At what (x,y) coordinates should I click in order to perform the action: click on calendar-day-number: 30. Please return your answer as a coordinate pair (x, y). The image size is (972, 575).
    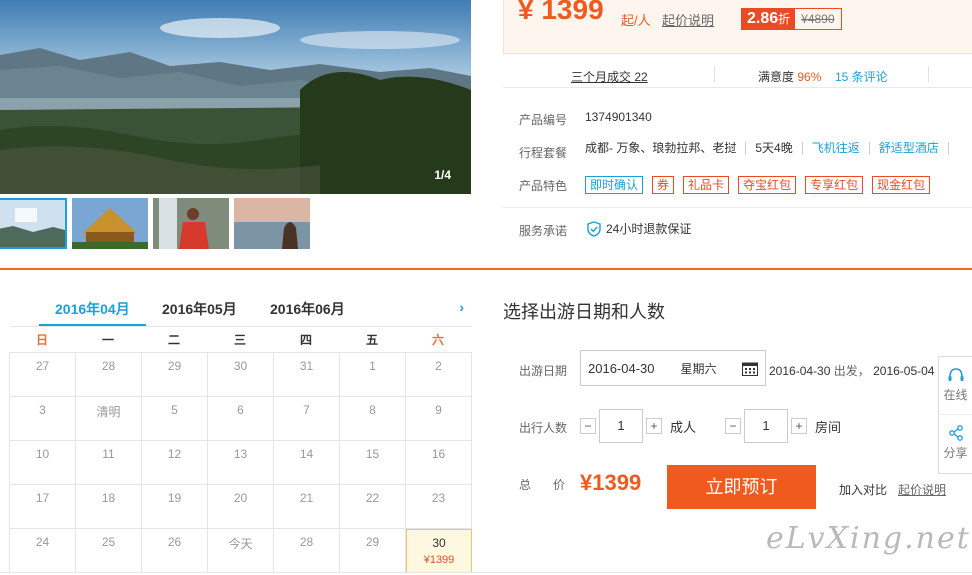
    Looking at the image, I should click on (439, 543).